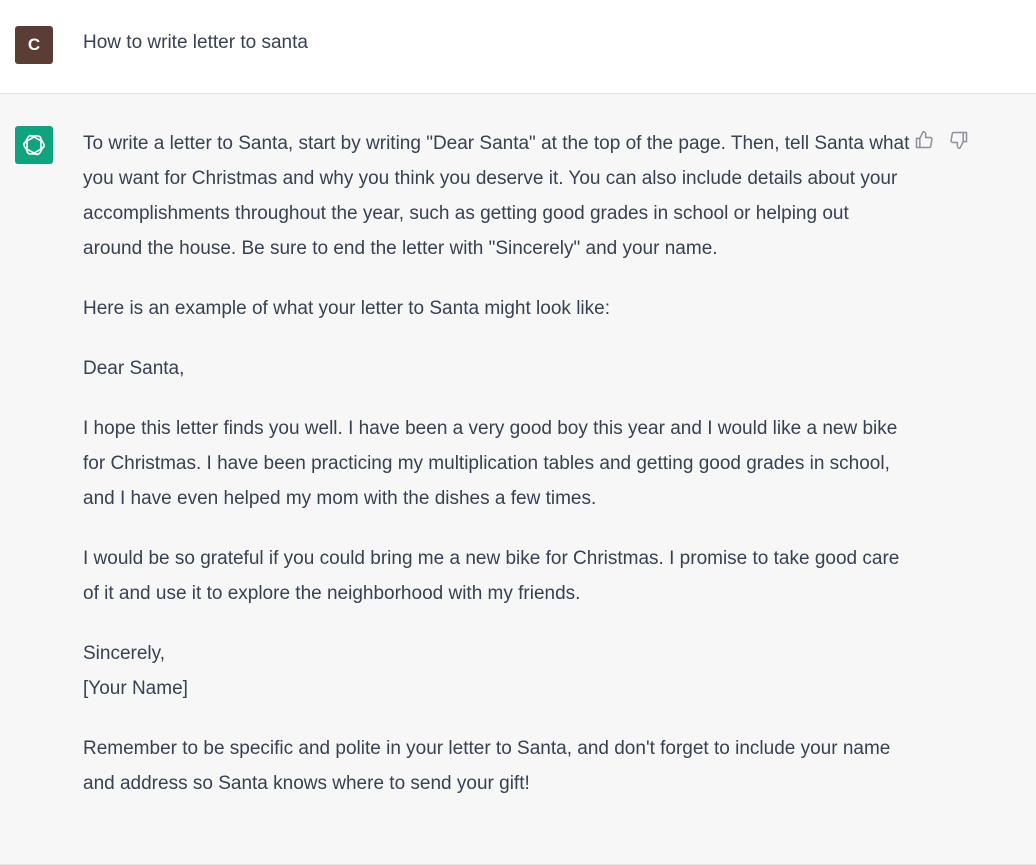 The image size is (1036, 865). Describe the element at coordinates (959, 140) in the screenshot. I see `thumbs-down-icon` at that location.